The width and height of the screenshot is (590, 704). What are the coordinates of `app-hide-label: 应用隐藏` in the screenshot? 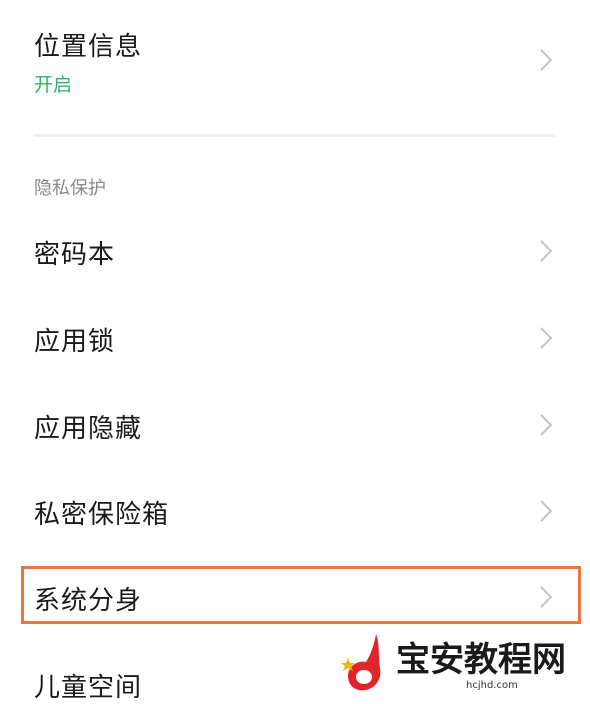 It's located at (88, 429).